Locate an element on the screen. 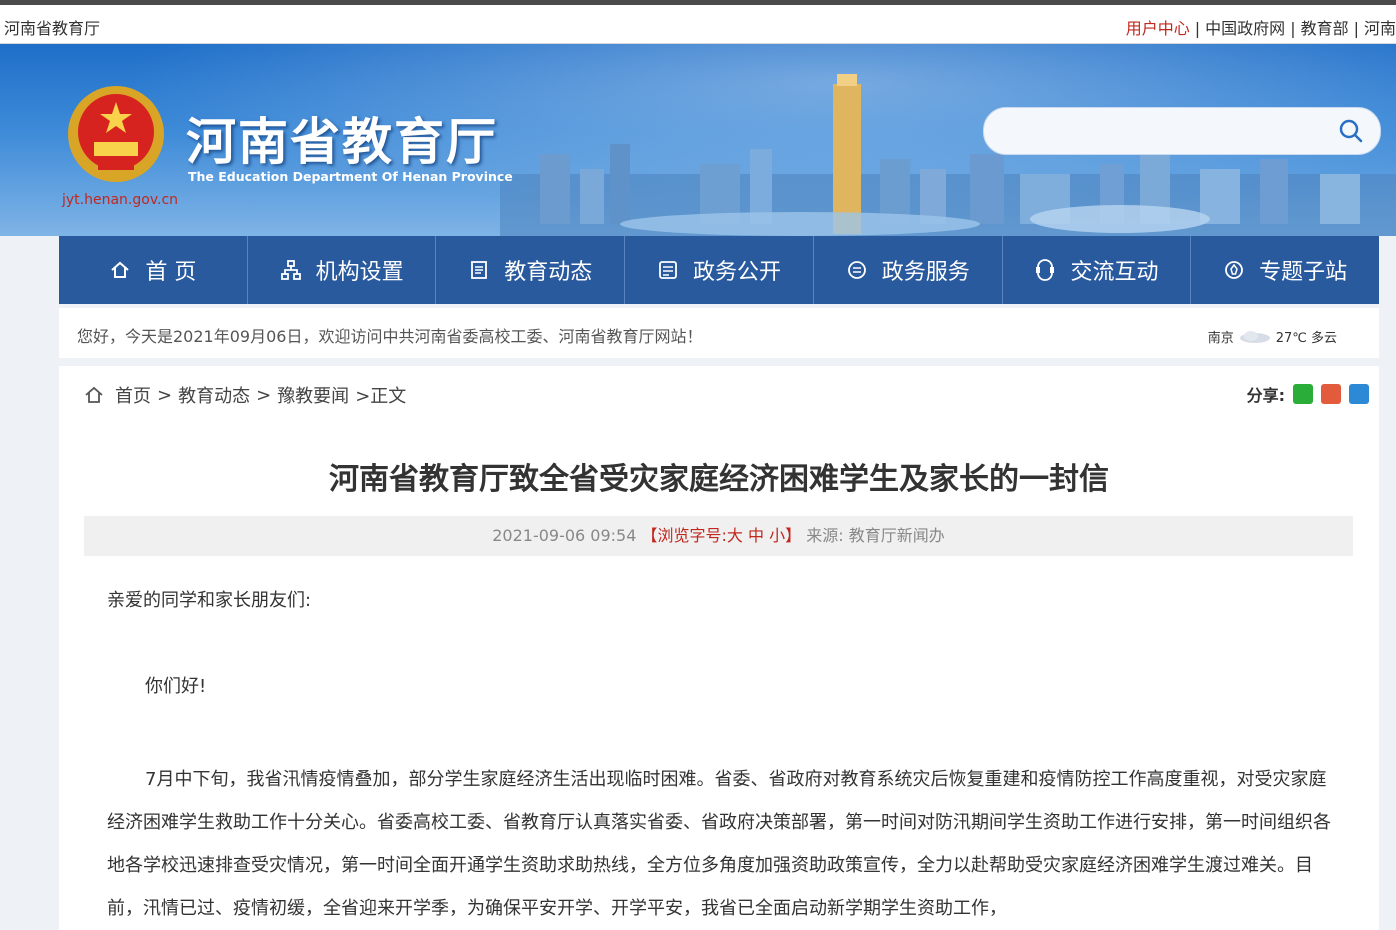  breadcrumb-current: >正文 is located at coordinates (381, 396).